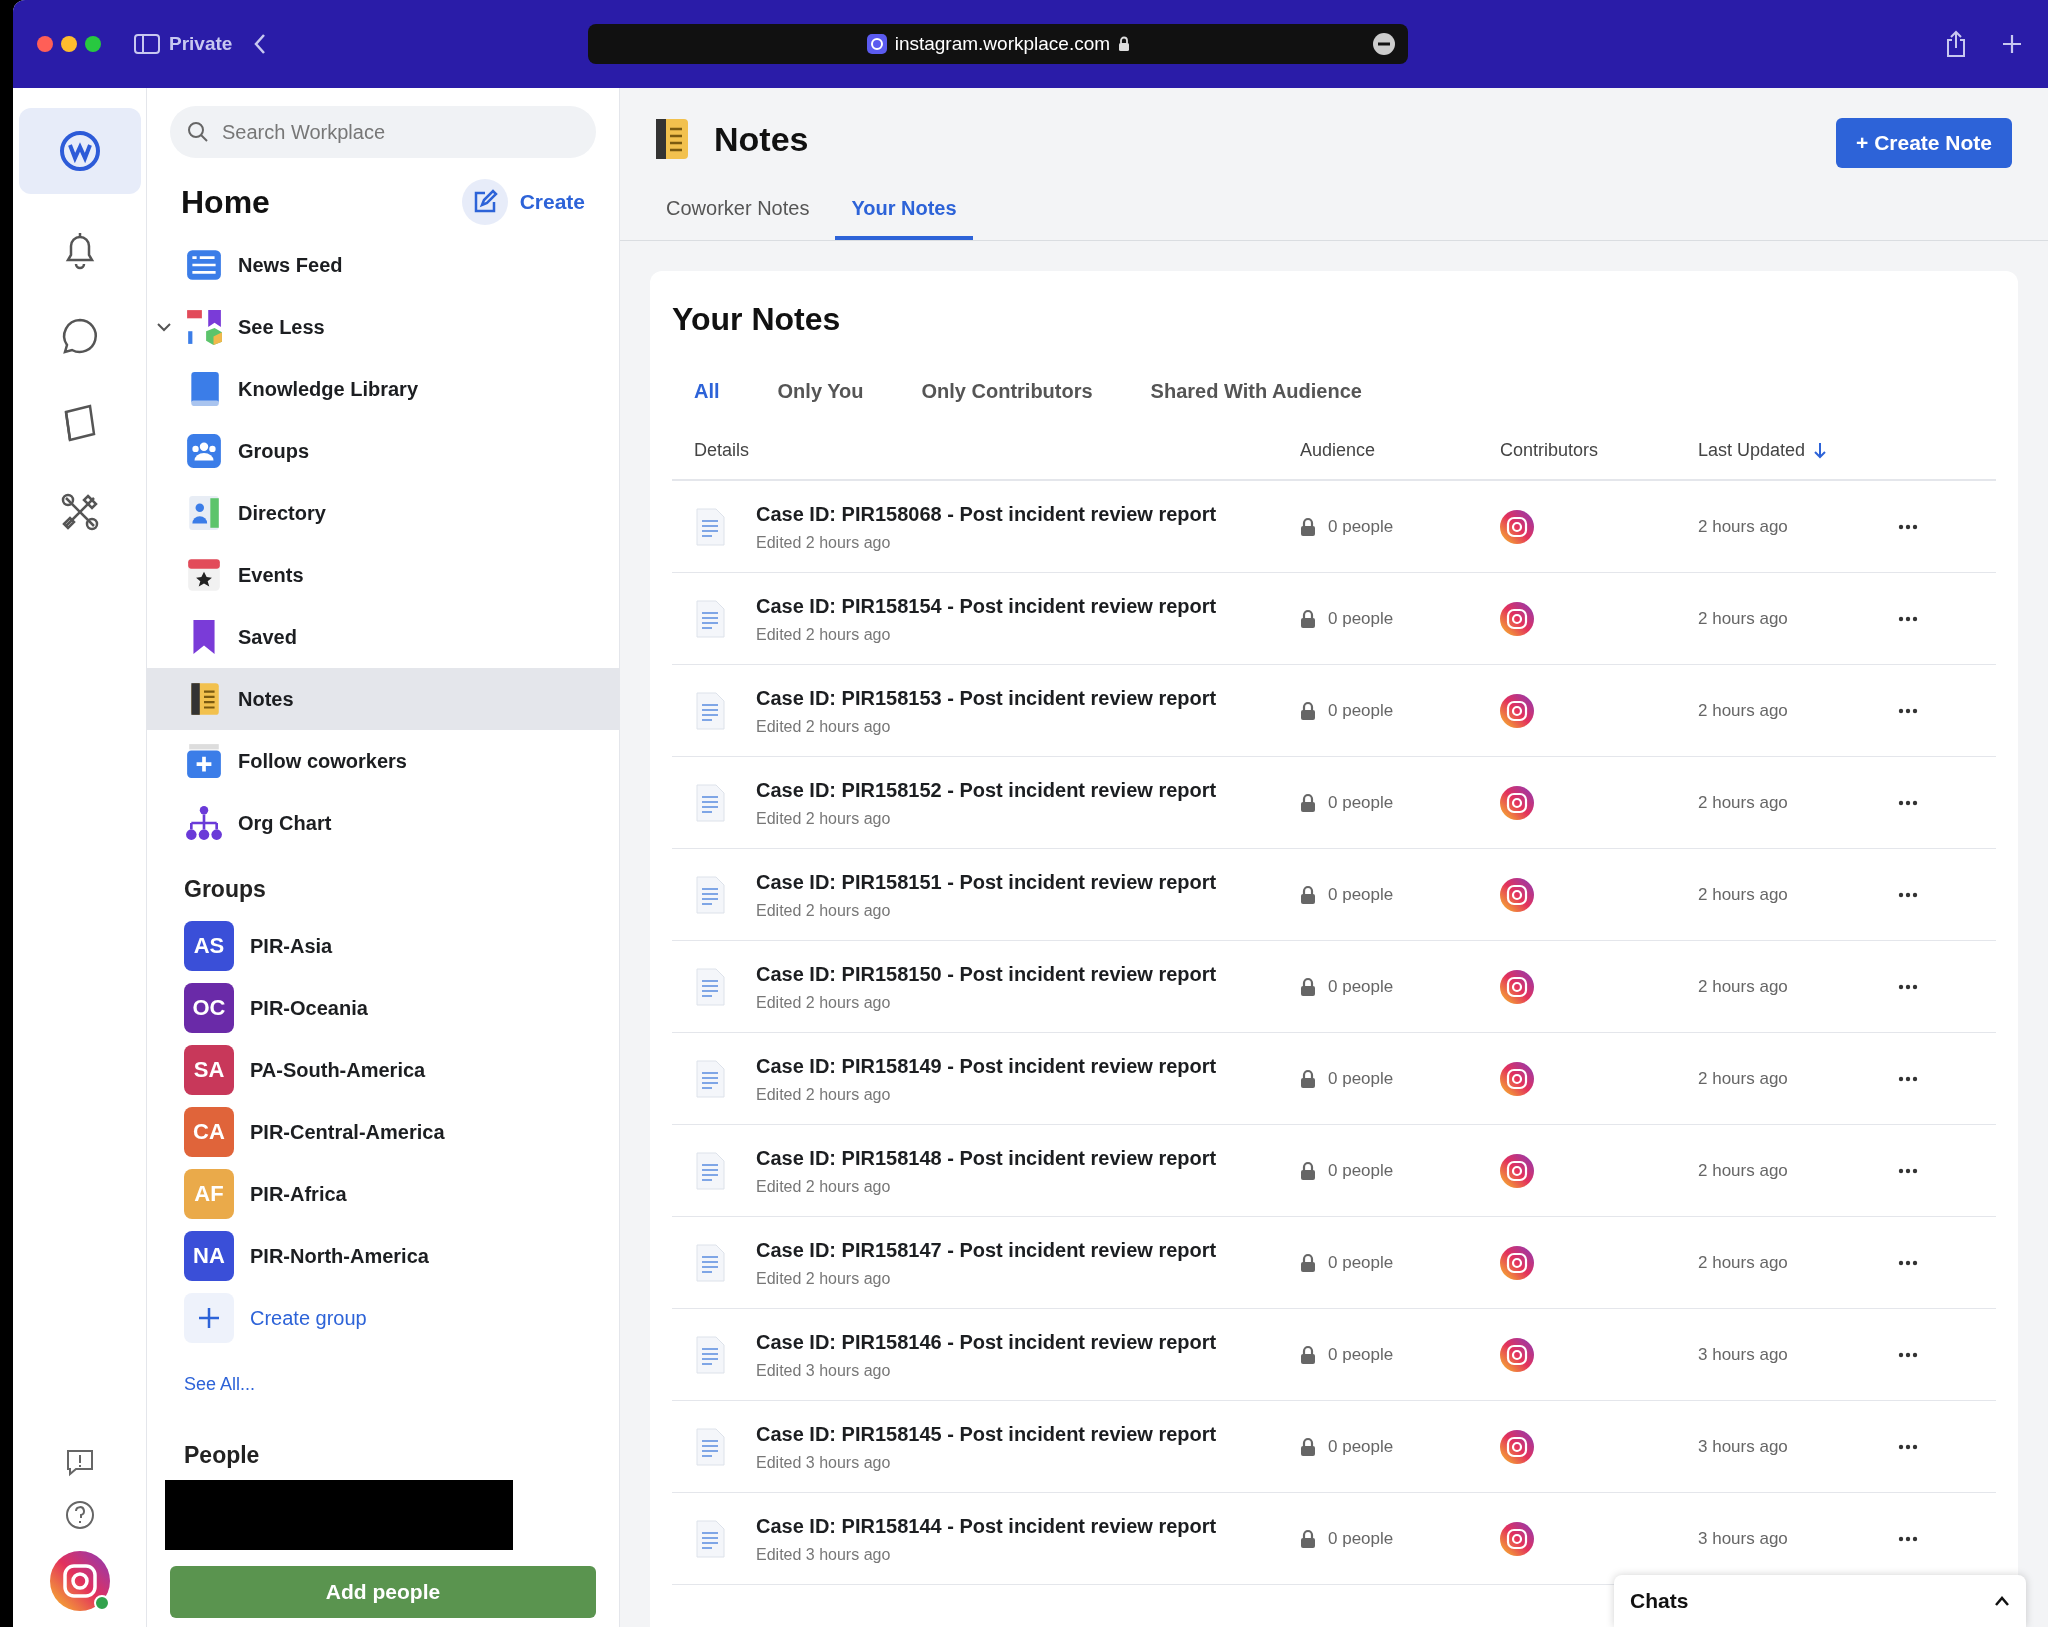 The width and height of the screenshot is (2048, 1627). Describe the element at coordinates (738, 210) in the screenshot. I see `tab: Coworker Notes` at that location.